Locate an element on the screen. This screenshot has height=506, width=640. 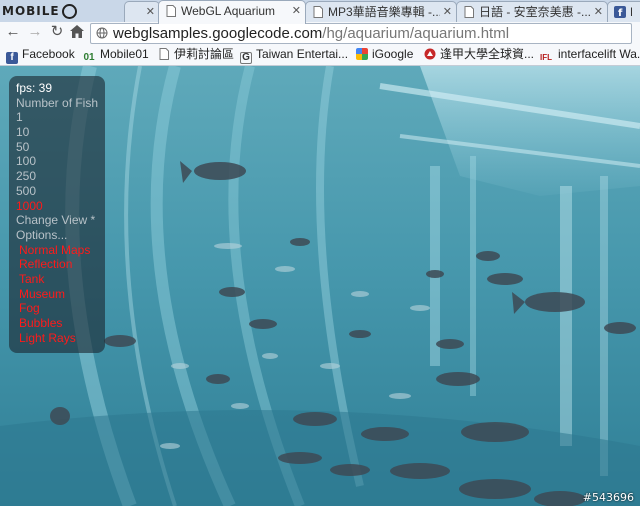
number-of-fish-label: Number of Fish is located at coordinates (57, 102).